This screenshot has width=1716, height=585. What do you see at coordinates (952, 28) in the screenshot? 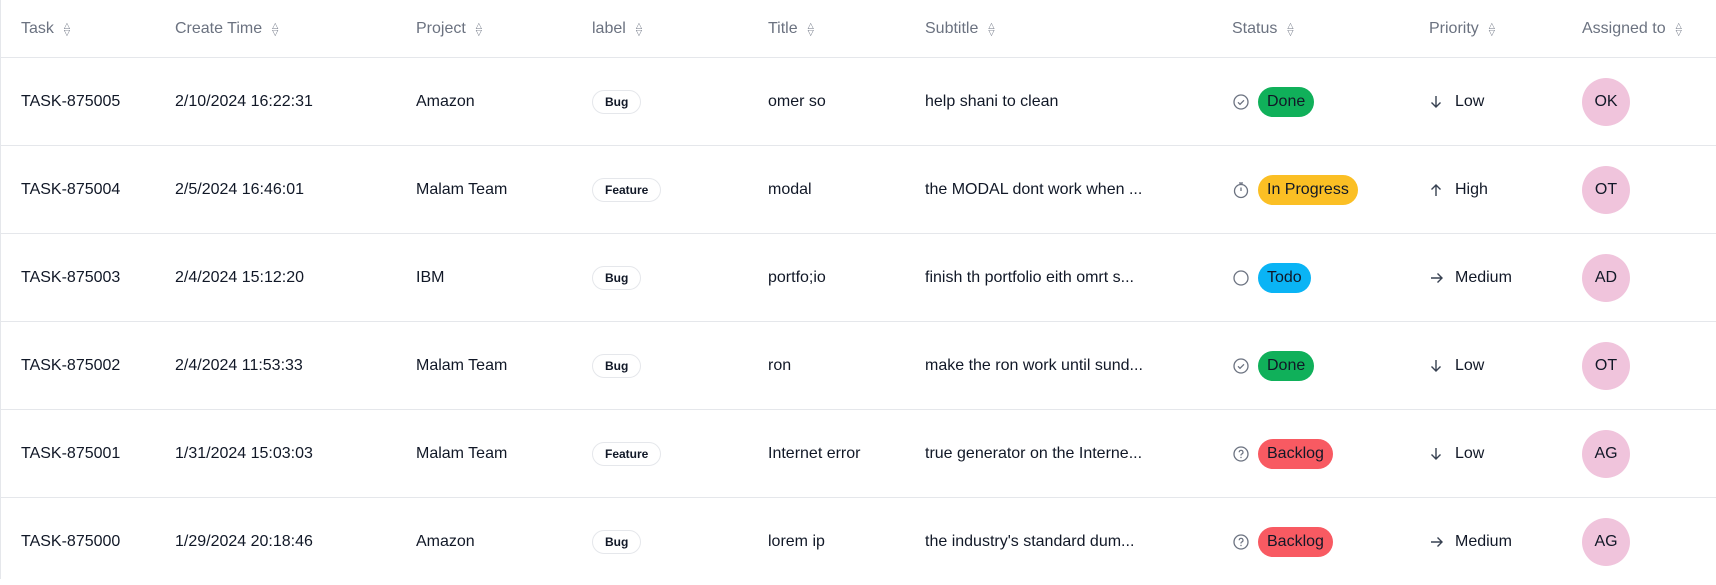
I see `column-header-label: Subtitle` at bounding box center [952, 28].